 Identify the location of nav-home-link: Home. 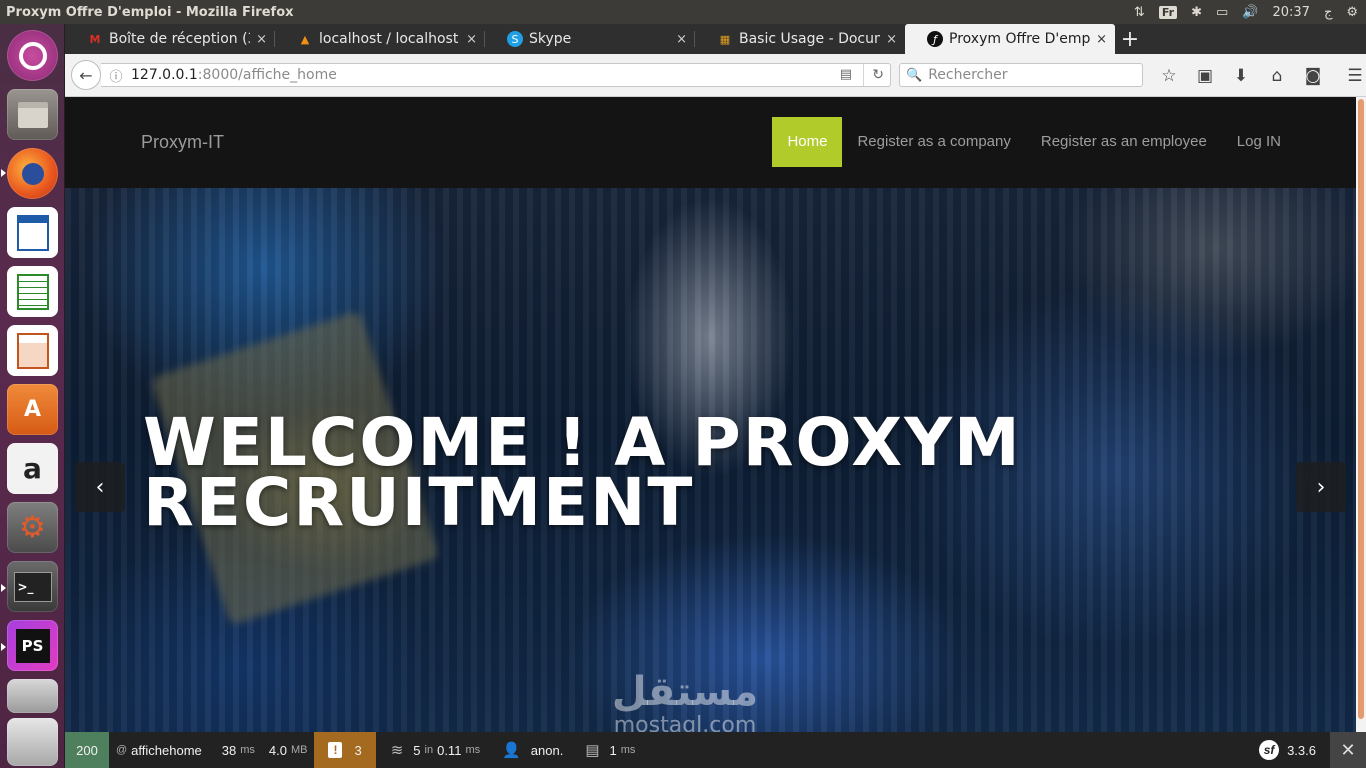
(807, 142).